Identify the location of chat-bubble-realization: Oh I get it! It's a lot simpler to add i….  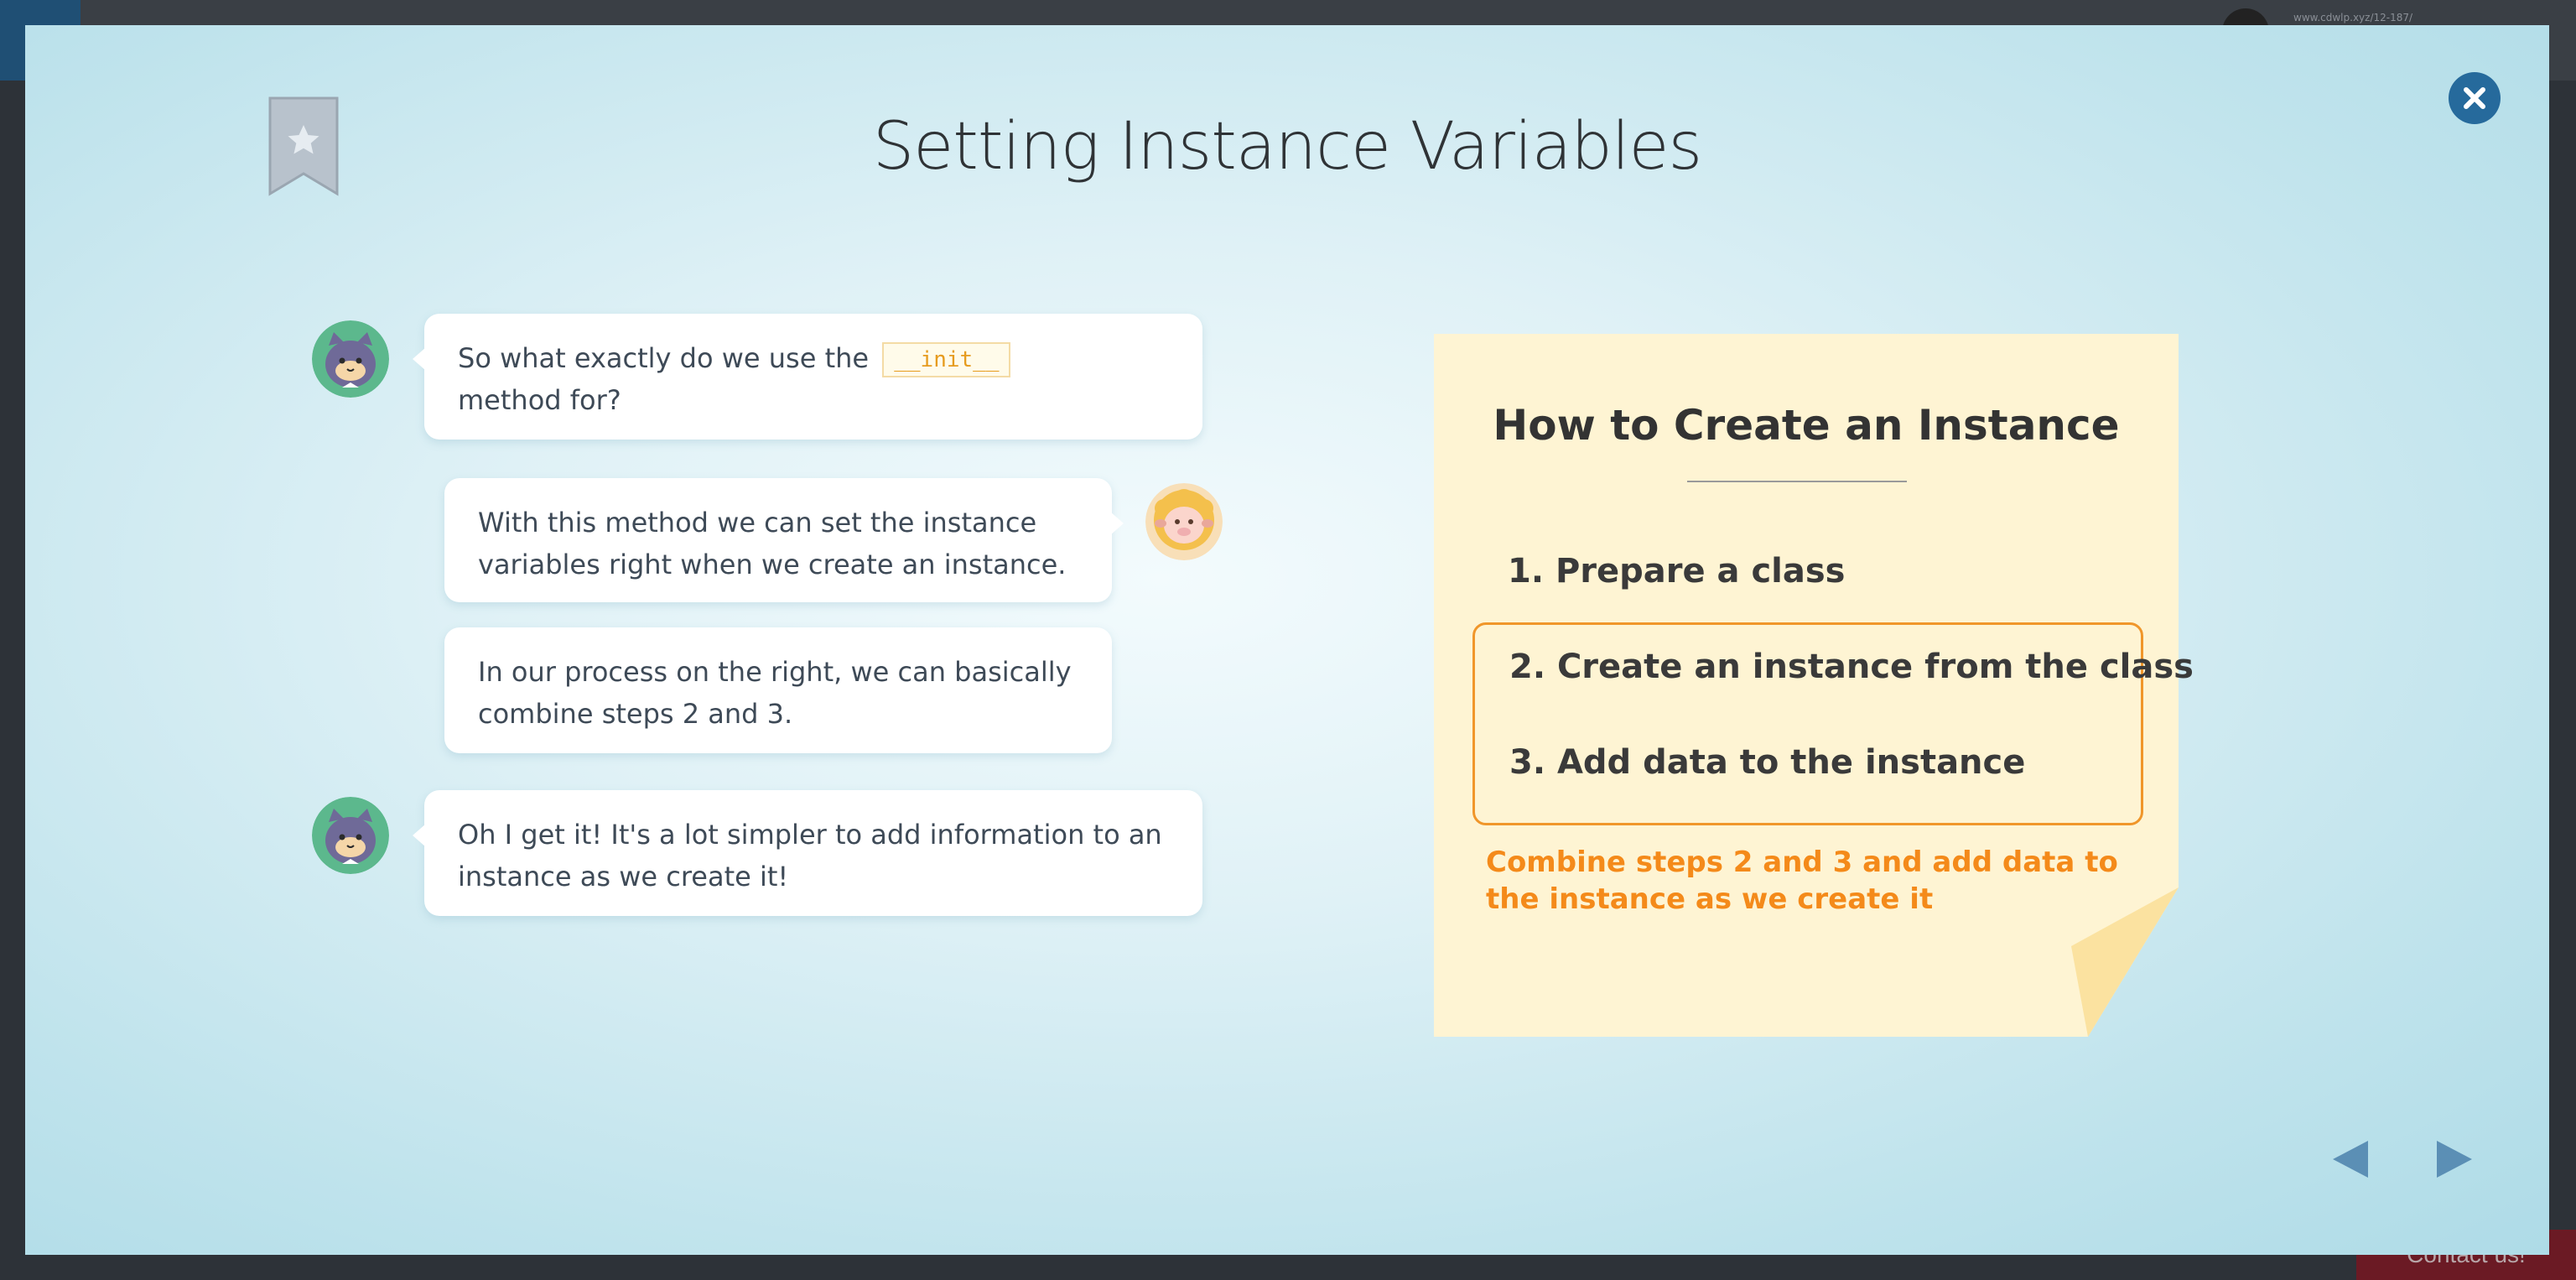
(807, 853).